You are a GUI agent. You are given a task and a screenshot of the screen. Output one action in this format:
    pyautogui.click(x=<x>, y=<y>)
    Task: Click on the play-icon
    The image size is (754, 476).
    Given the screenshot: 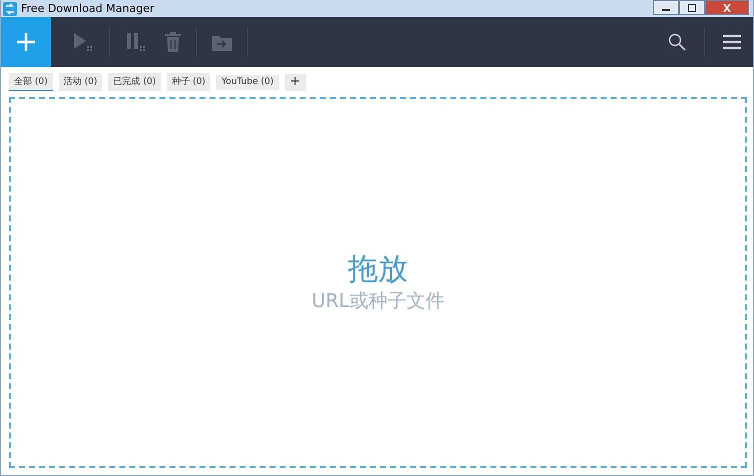 What is the action you would take?
    pyautogui.click(x=83, y=42)
    